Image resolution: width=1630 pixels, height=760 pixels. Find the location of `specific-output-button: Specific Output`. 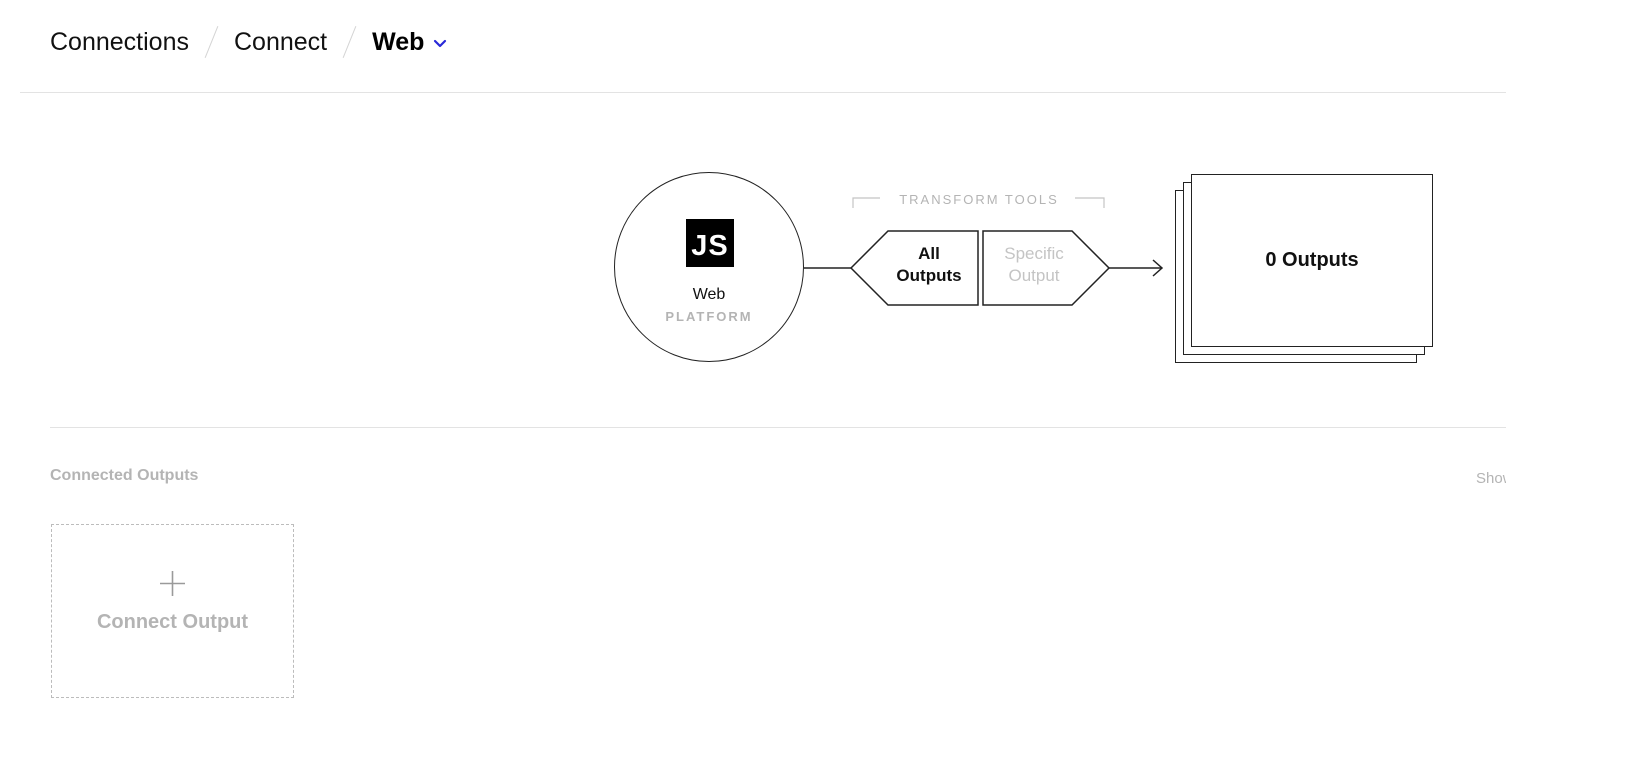

specific-output-button: Specific Output is located at coordinates (1034, 265).